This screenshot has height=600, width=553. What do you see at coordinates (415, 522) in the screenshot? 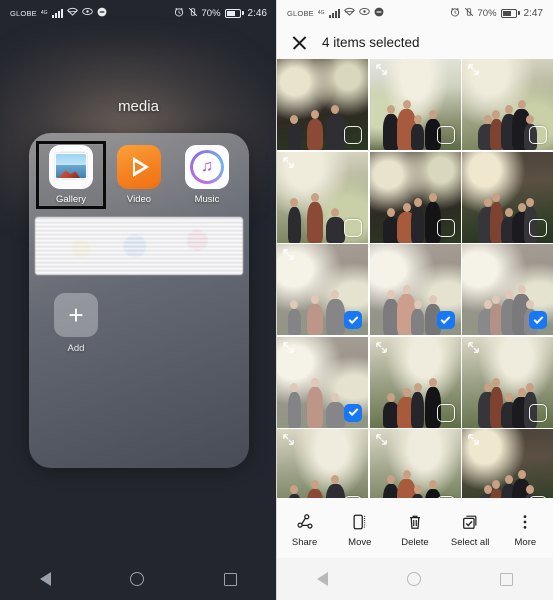
I see `trash-icon` at bounding box center [415, 522].